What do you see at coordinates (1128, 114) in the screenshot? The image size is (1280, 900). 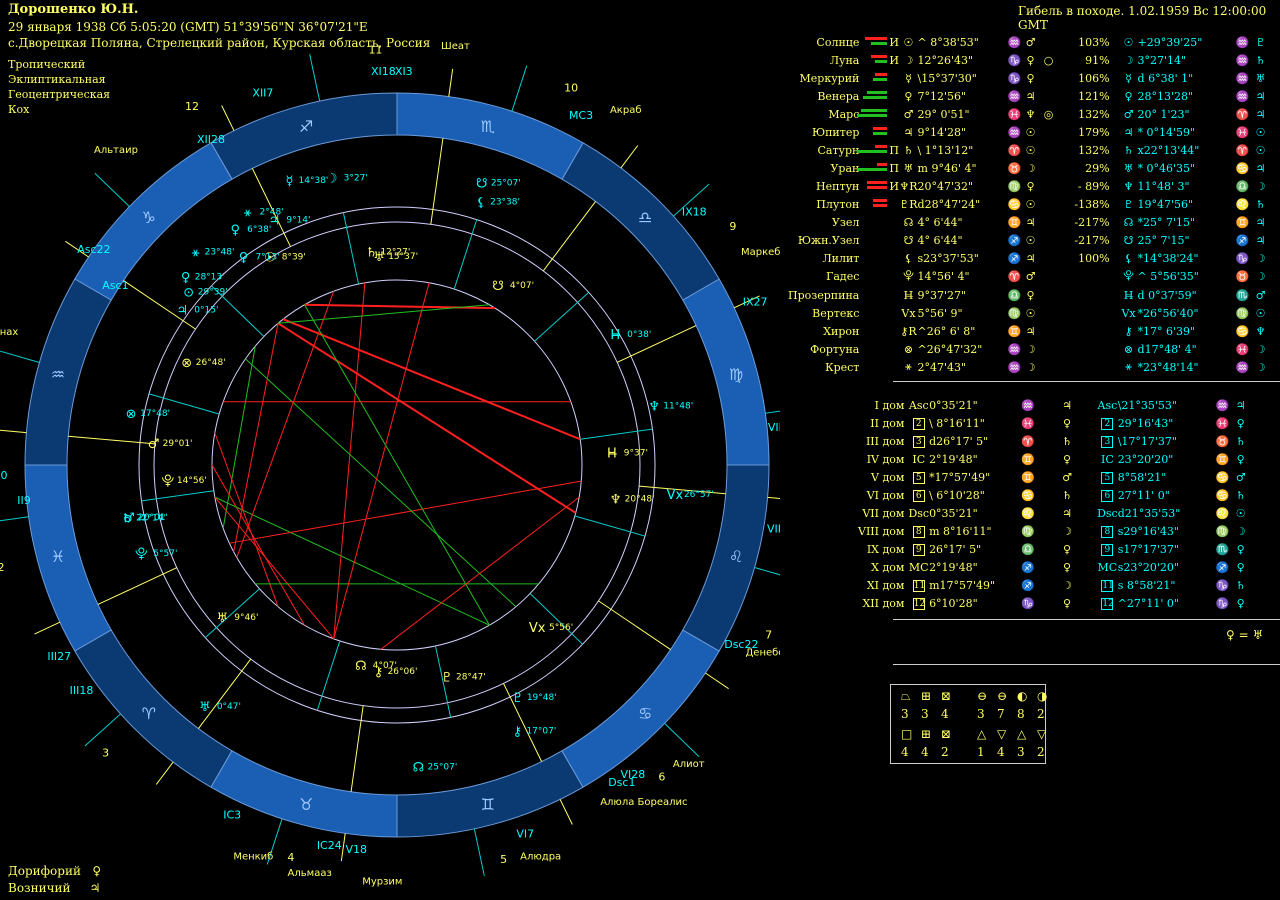 I see `transit-glyph: ♂` at bounding box center [1128, 114].